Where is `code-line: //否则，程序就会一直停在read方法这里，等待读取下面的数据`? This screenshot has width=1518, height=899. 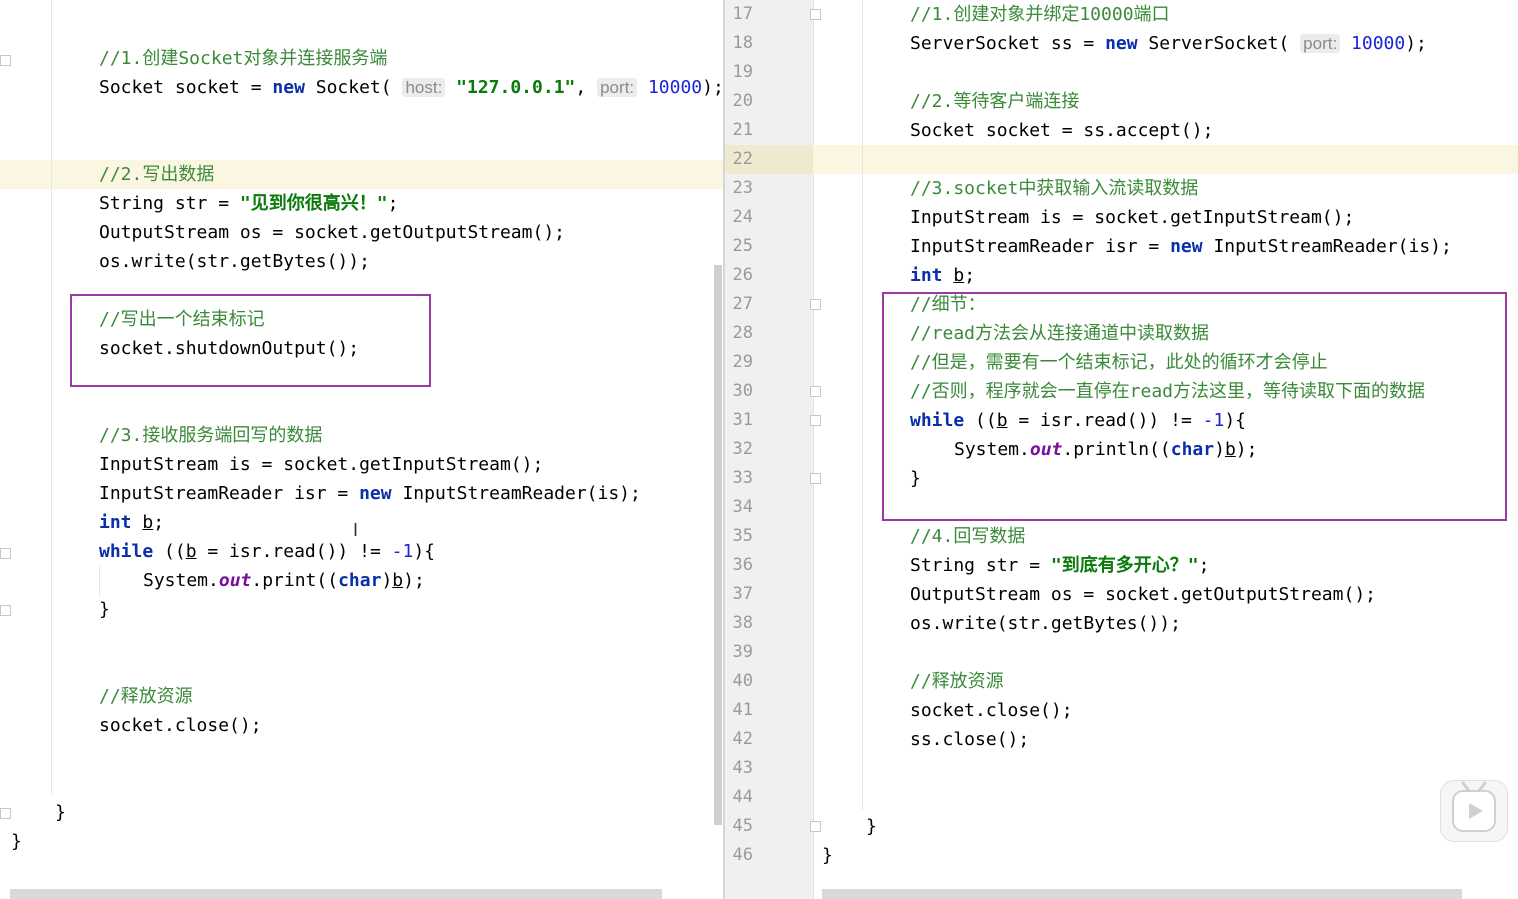
code-line: //否则，程序就会一直停在read方法这里，等待读取下面的数据 is located at coordinates (1167, 391).